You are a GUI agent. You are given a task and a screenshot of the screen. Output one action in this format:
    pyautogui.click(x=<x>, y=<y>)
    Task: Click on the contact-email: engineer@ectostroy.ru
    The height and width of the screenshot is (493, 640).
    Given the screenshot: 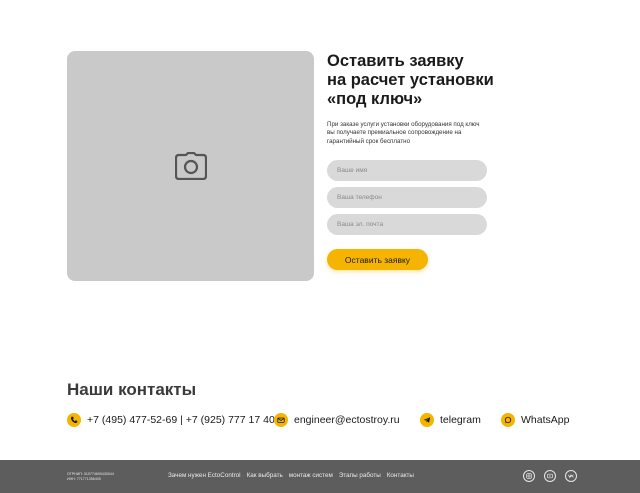 What is the action you would take?
    pyautogui.click(x=337, y=420)
    